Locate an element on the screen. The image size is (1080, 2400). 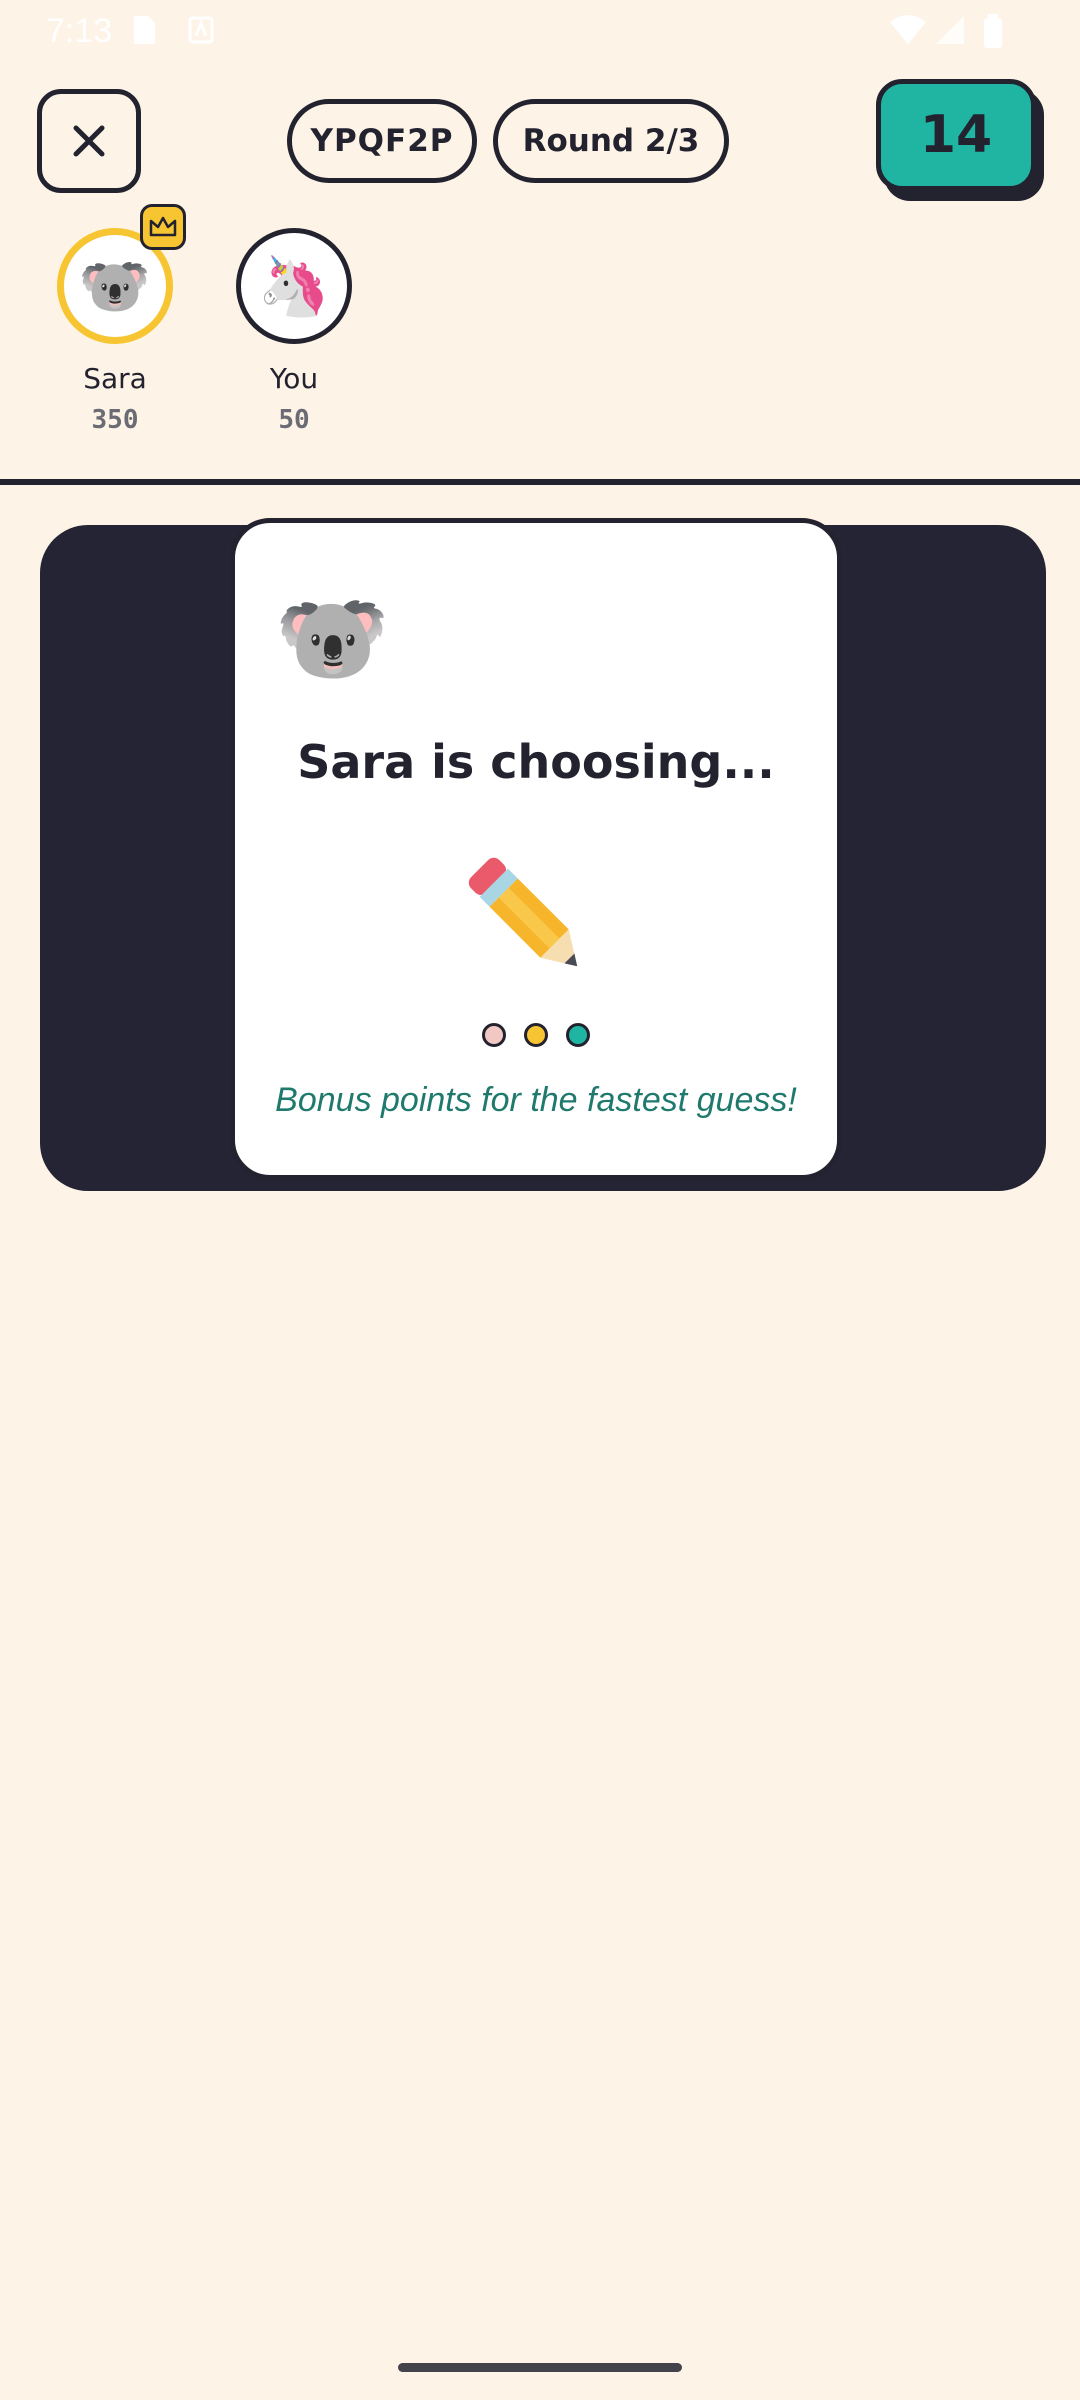
status-time: 7:13 is located at coordinates (79, 31).